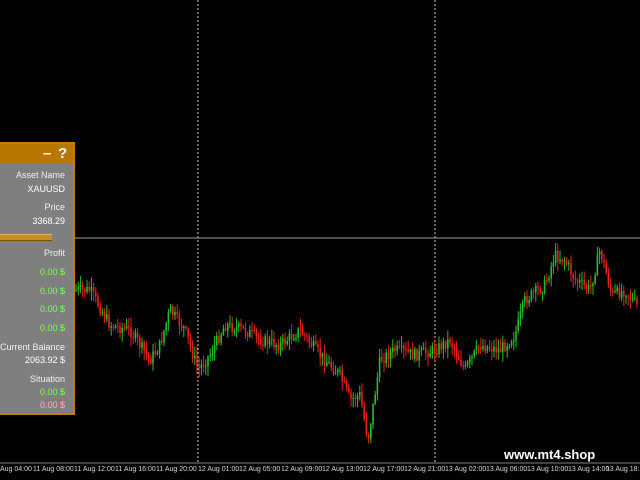  I want to click on help-button: ?, so click(62, 153).